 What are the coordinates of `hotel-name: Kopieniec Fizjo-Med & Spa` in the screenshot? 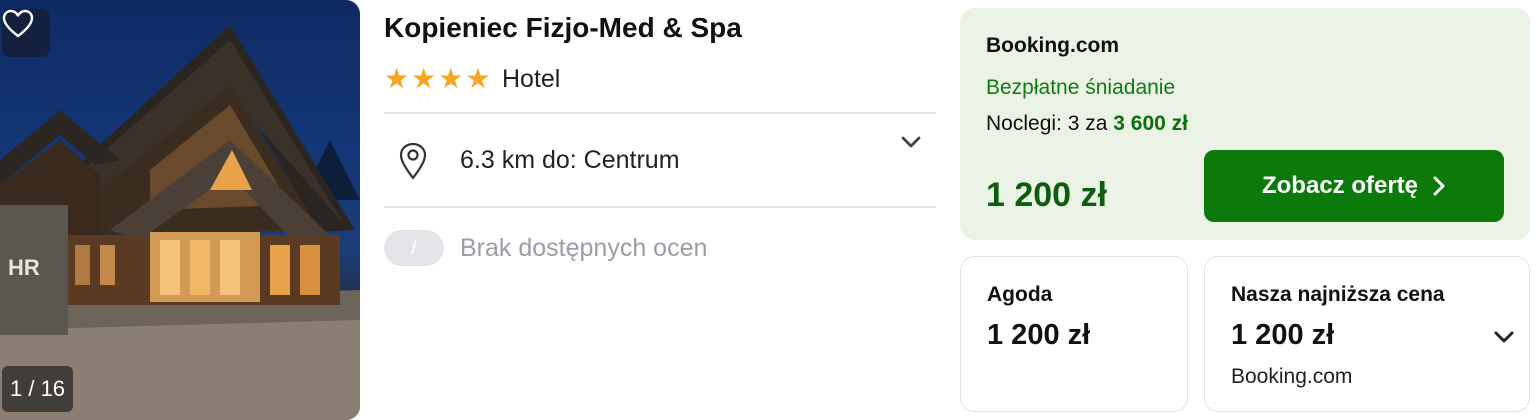 It's located at (563, 28).